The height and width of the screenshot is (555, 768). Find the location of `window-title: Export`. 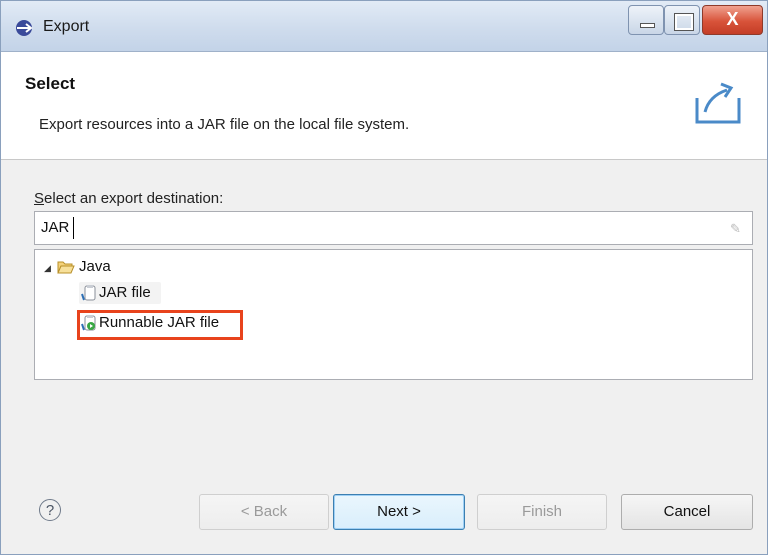

window-title: Export is located at coordinates (66, 26).